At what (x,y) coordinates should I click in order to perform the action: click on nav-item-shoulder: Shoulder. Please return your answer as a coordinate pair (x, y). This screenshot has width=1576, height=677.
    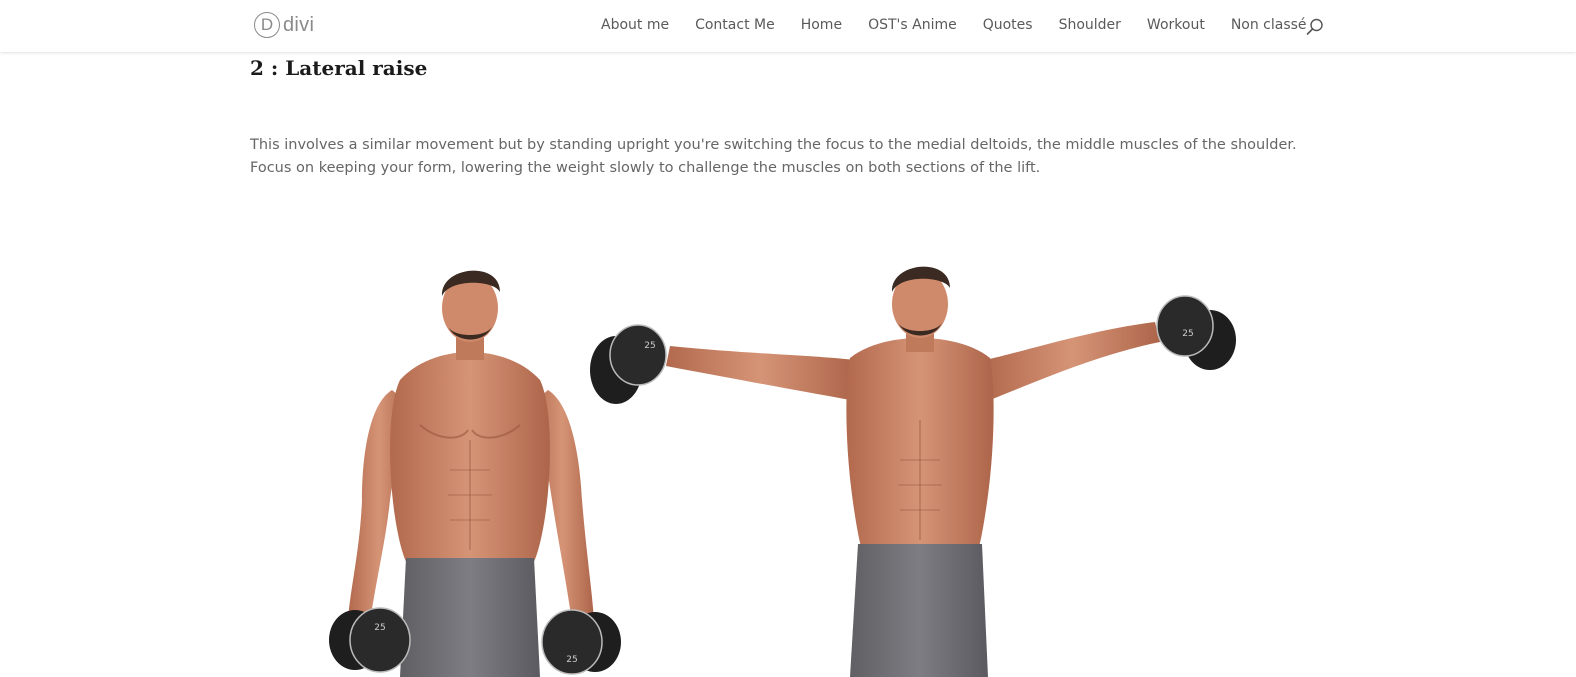
    Looking at the image, I should click on (1090, 25).